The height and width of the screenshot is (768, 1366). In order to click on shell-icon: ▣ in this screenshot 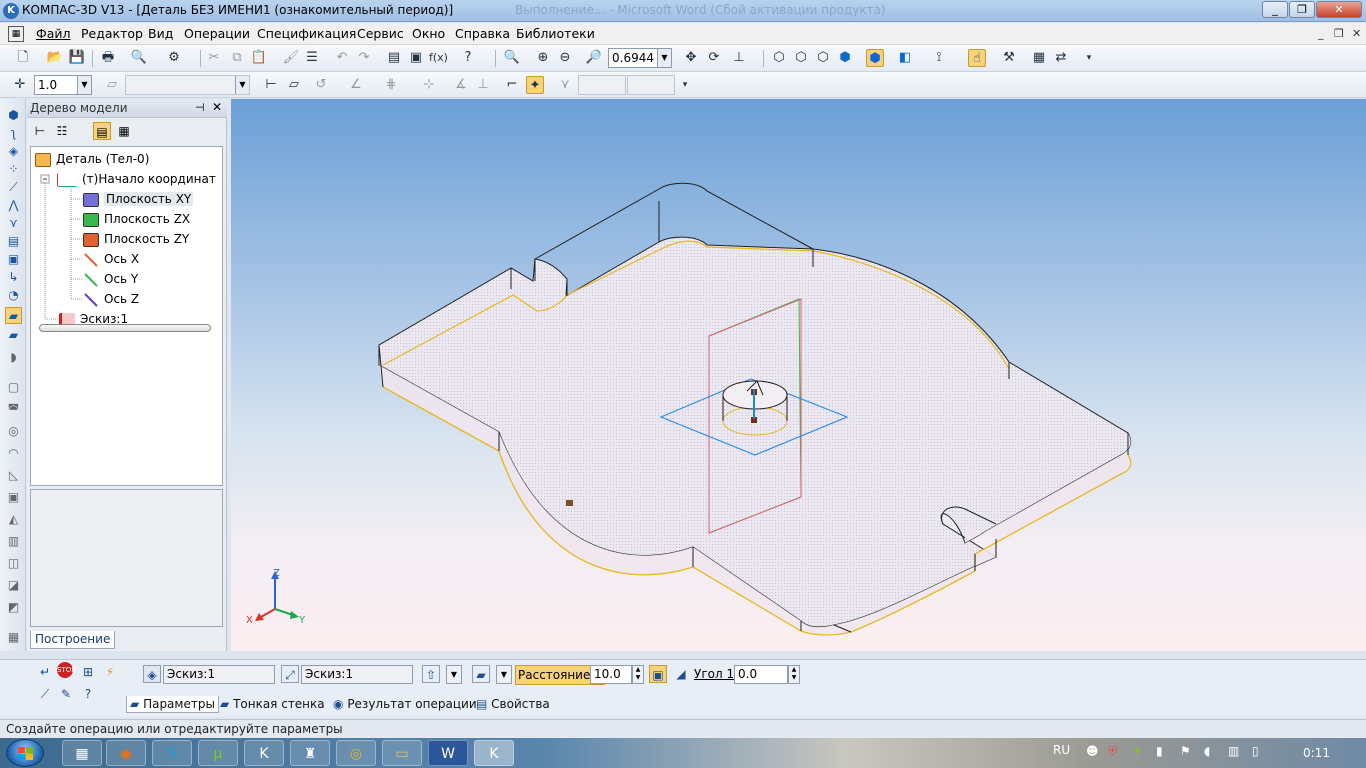, I will do `click(13, 497)`.